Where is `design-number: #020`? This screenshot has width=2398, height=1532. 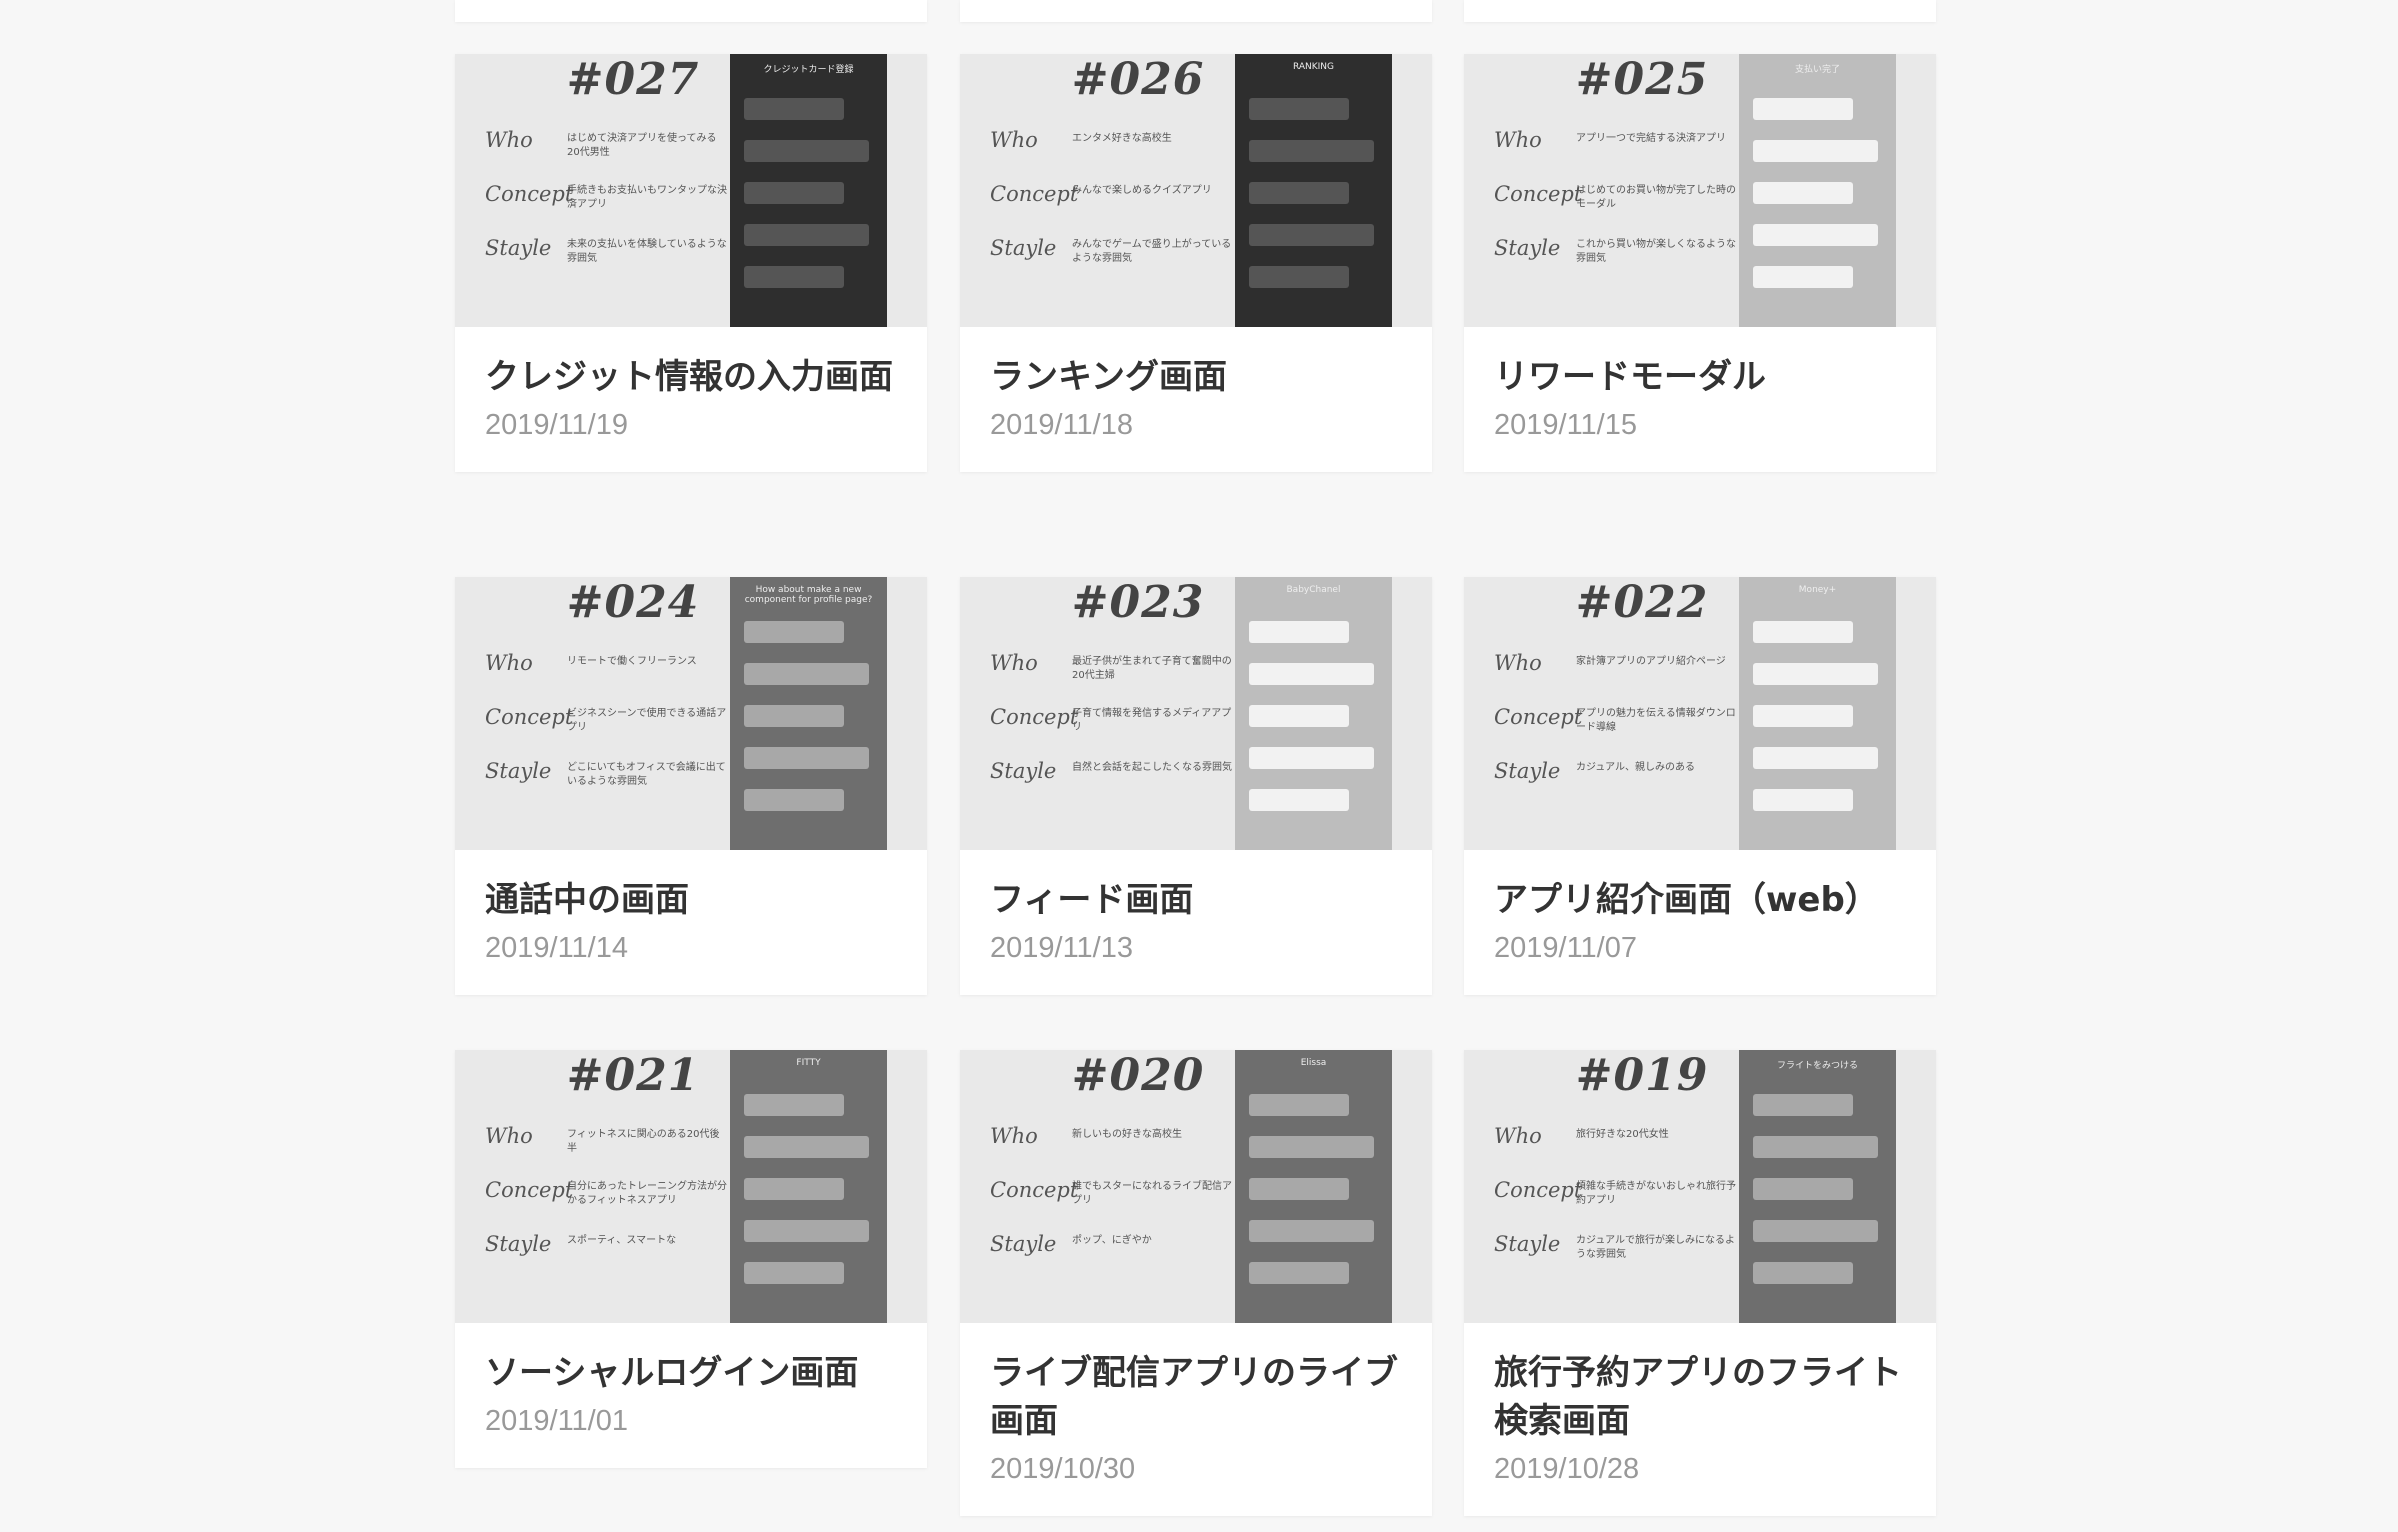
design-number: #020 is located at coordinates (1138, 1075).